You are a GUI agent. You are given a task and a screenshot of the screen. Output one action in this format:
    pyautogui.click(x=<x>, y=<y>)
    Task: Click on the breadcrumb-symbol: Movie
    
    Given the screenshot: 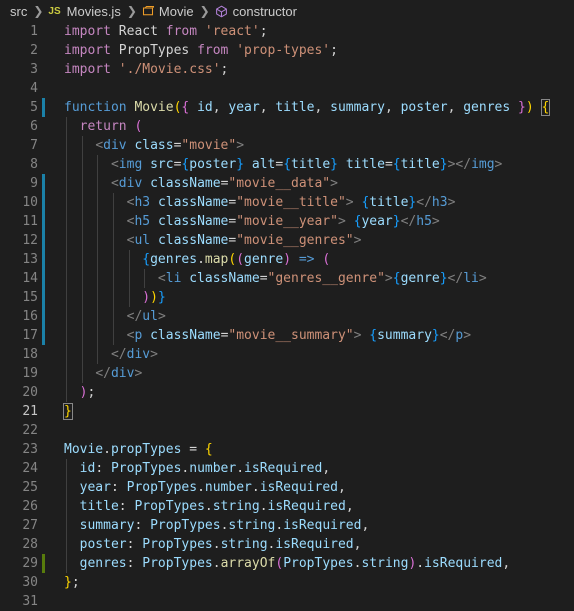 What is the action you would take?
    pyautogui.click(x=168, y=11)
    